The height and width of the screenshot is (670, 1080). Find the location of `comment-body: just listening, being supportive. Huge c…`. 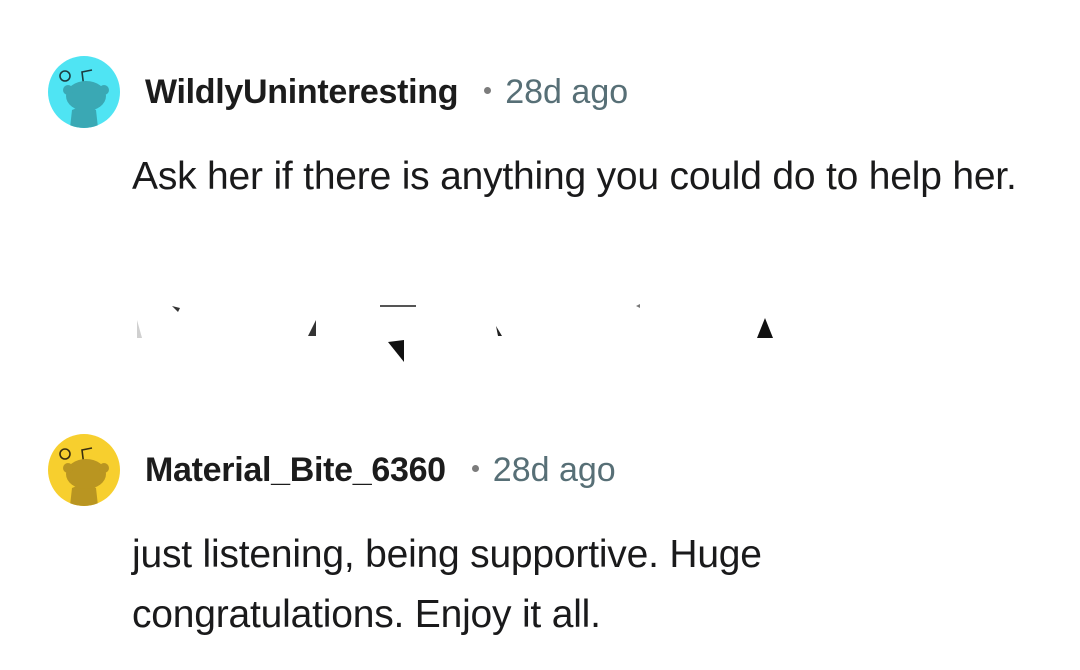

comment-body: just listening, being supportive. Huge c… is located at coordinates (447, 584).